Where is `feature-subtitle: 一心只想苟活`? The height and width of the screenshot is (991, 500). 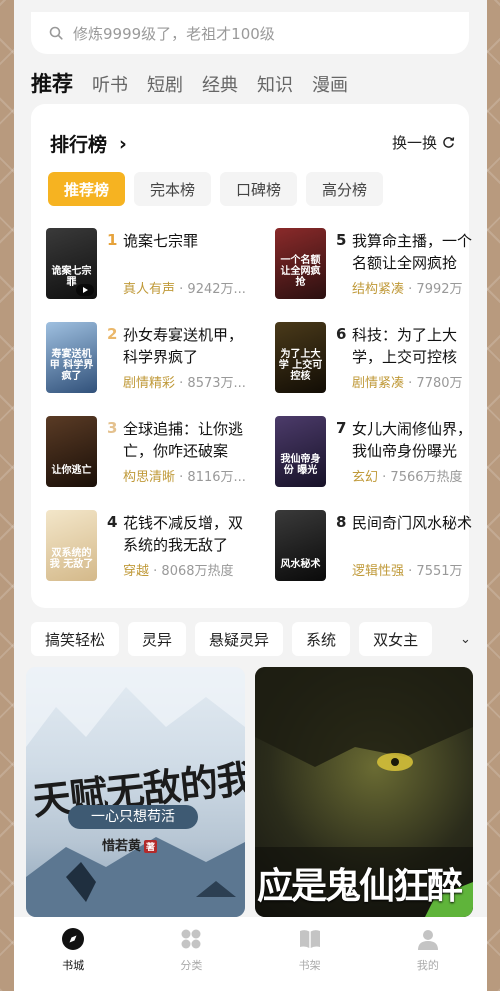 feature-subtitle: 一心只想苟活 is located at coordinates (133, 817).